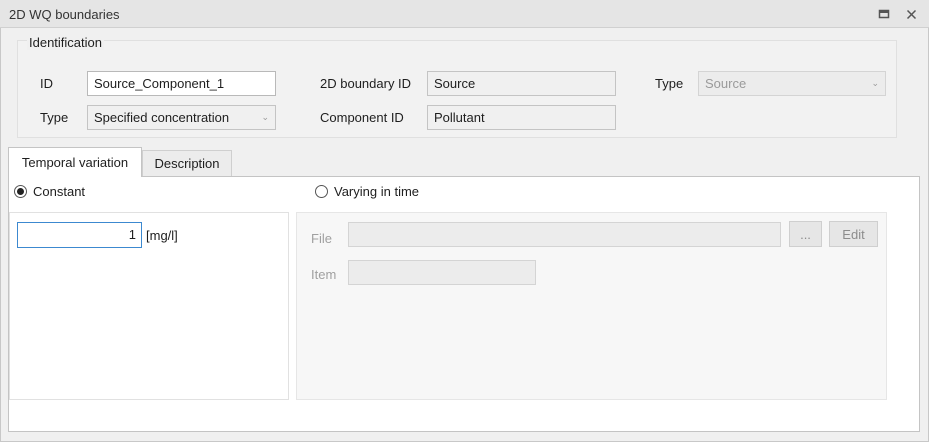 The width and height of the screenshot is (929, 442). I want to click on constant-radio: Constant, so click(49, 191).